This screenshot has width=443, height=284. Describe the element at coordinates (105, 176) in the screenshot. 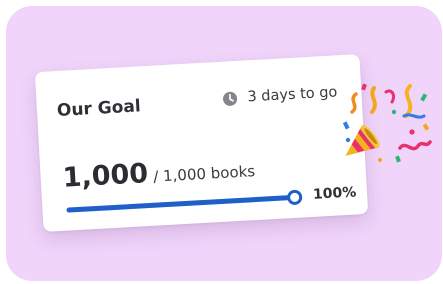

I see `current-count: 1,000` at that location.